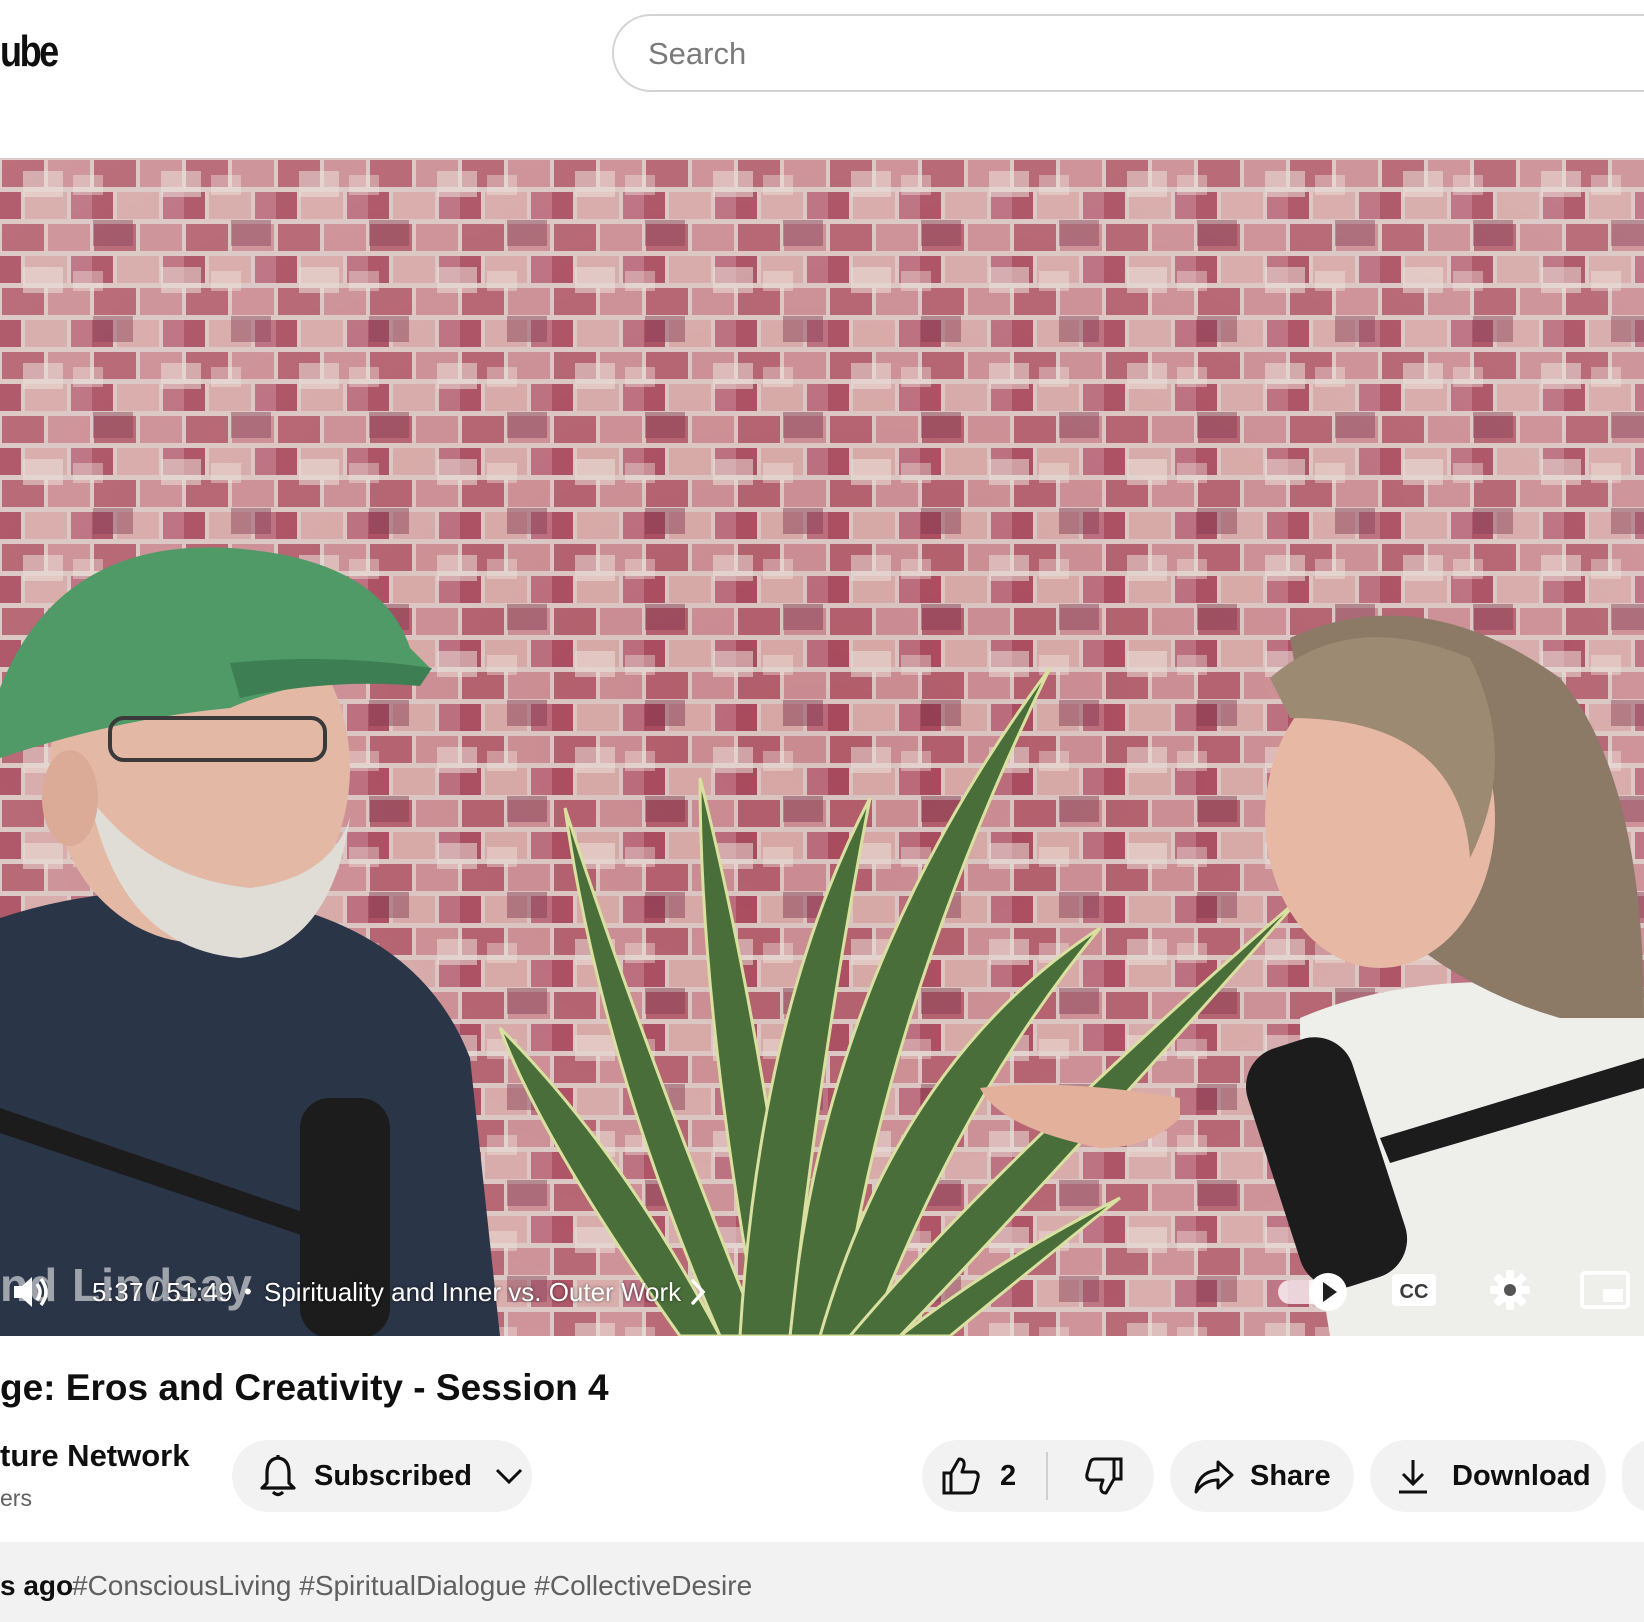 This screenshot has height=1622, width=1644. I want to click on autoplay-toggle-icon, so click(1312, 1292).